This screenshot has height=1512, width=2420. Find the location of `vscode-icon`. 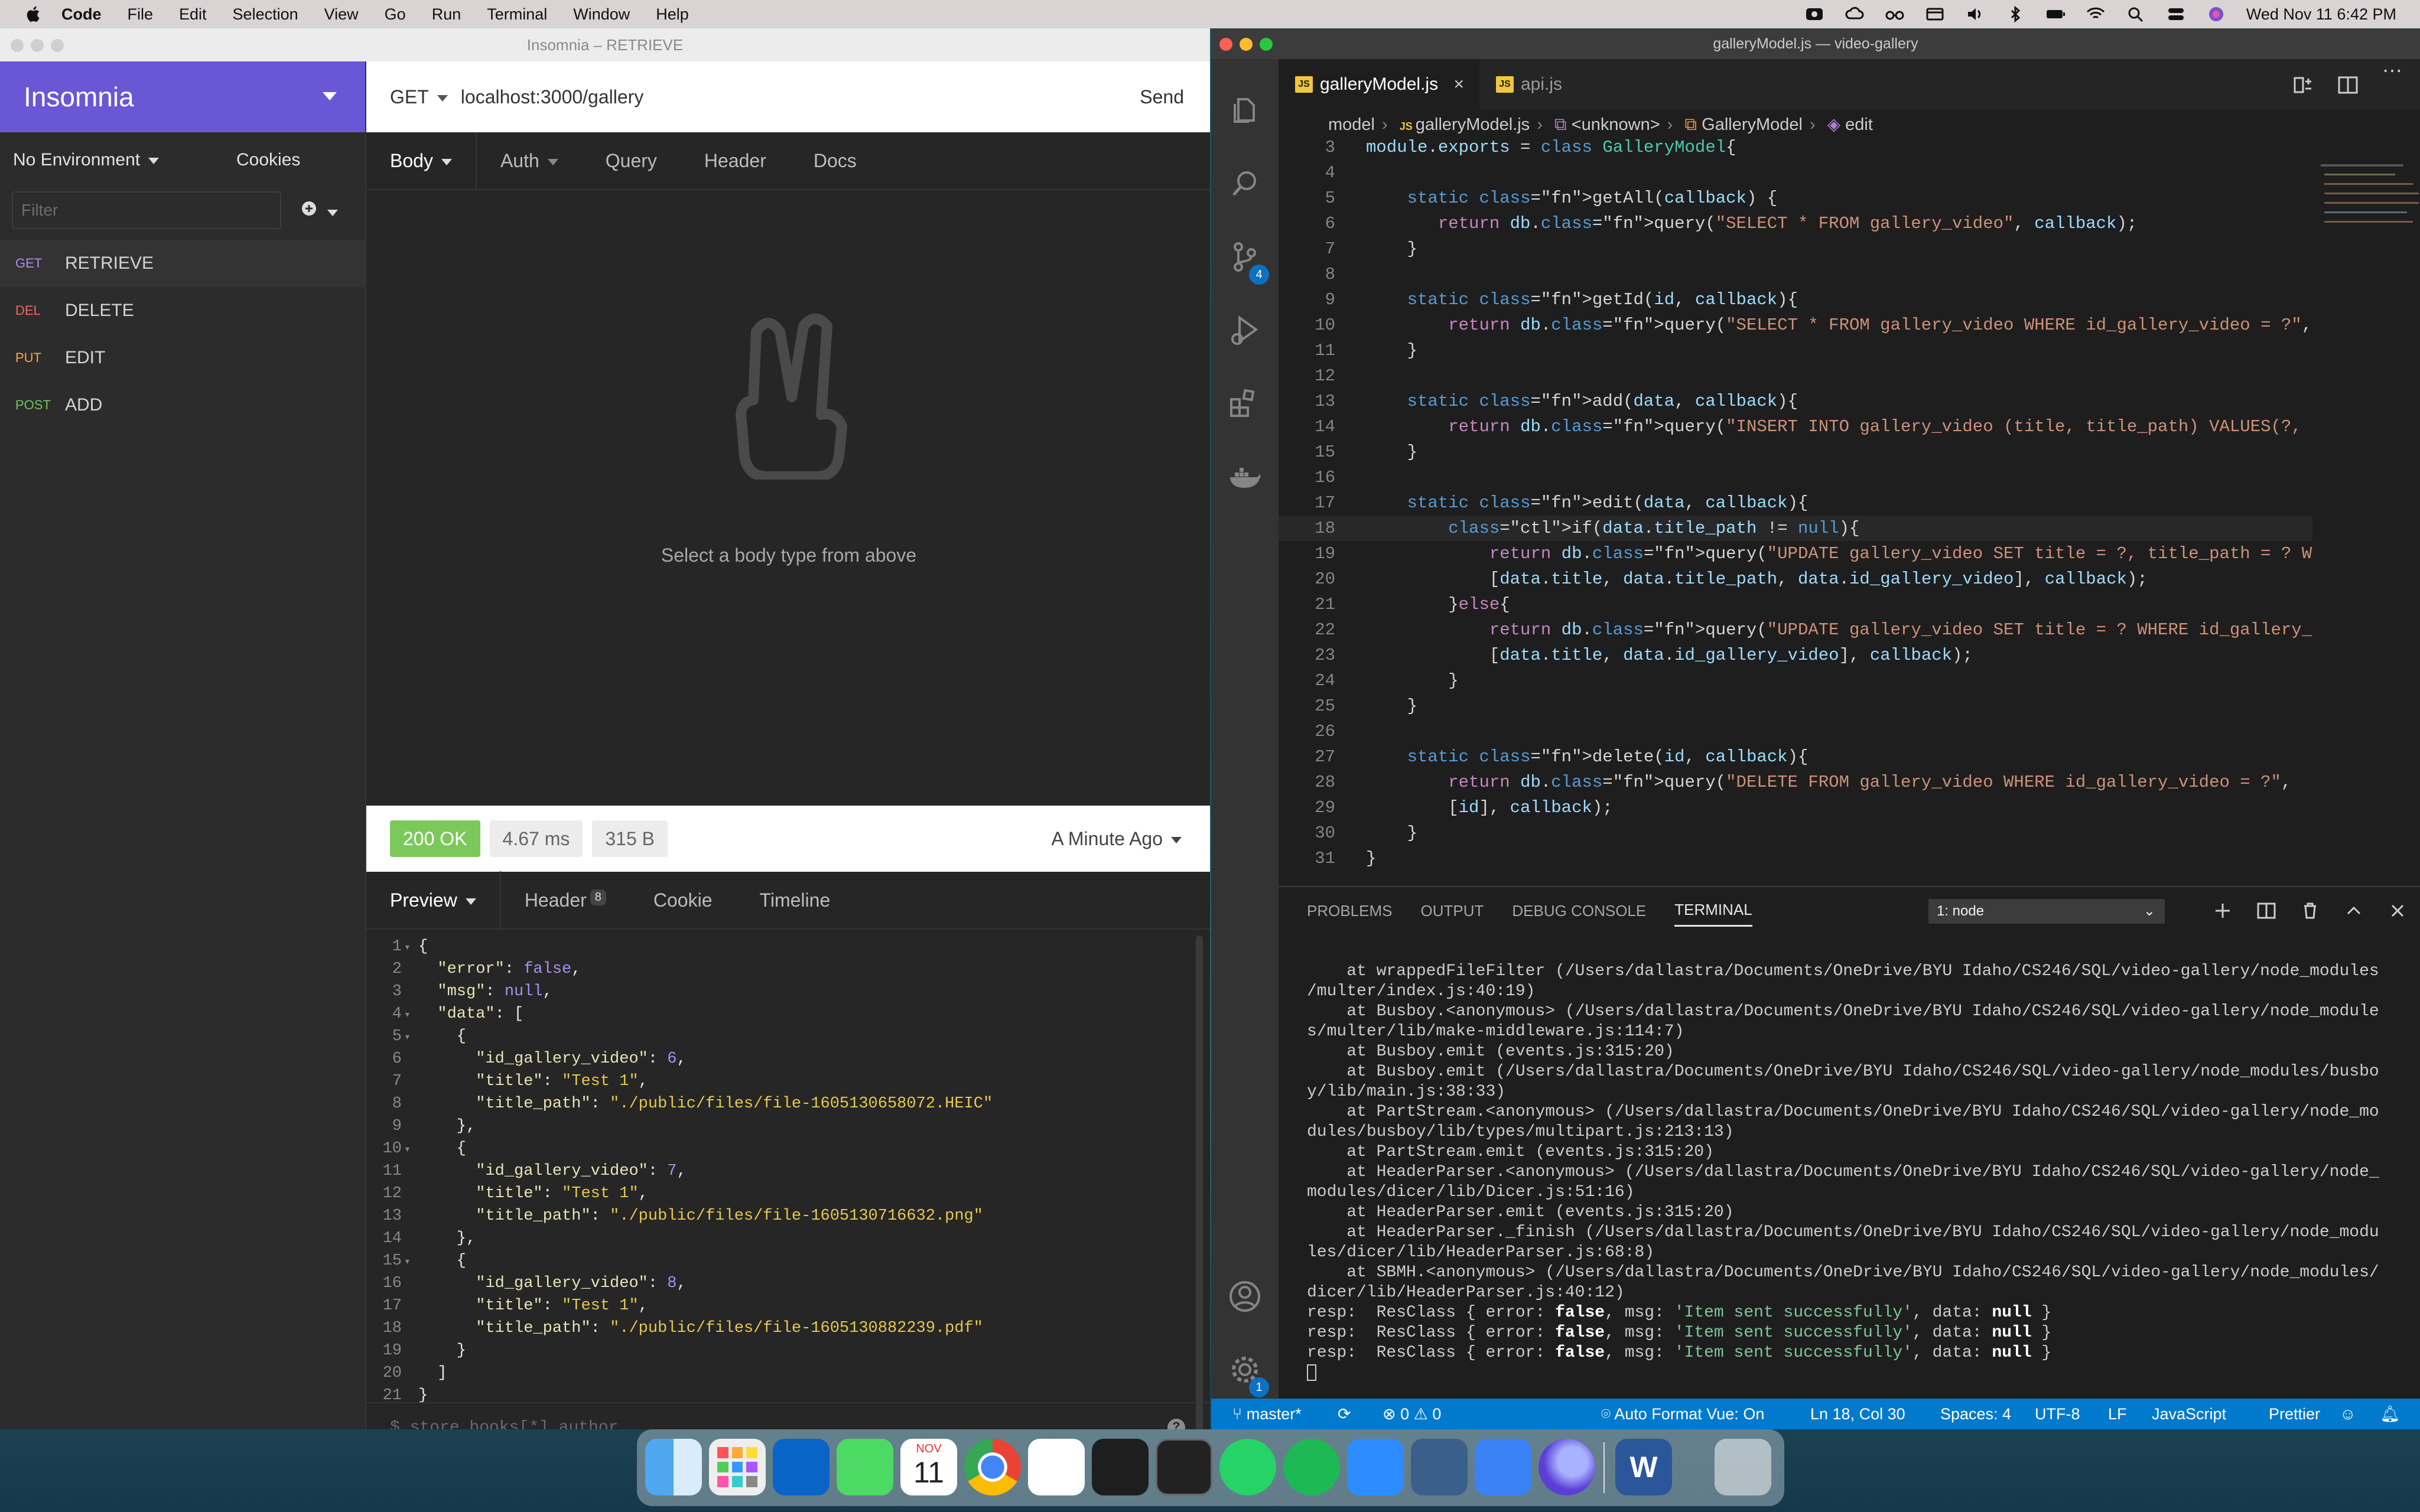

vscode-icon is located at coordinates (1120, 1467).